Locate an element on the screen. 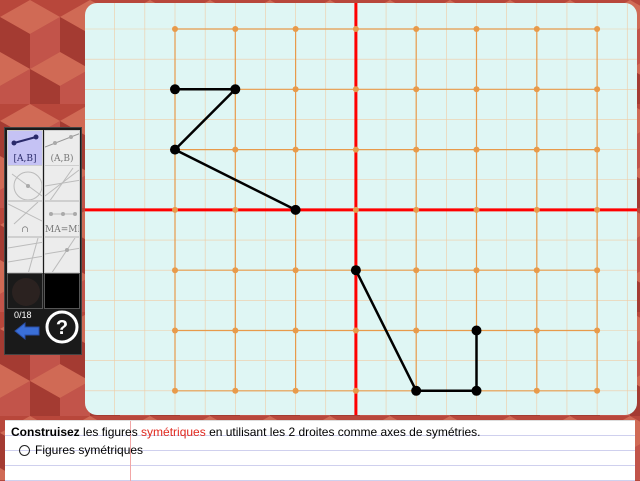 The image size is (640, 481). help-icon: ? is located at coordinates (62, 327).